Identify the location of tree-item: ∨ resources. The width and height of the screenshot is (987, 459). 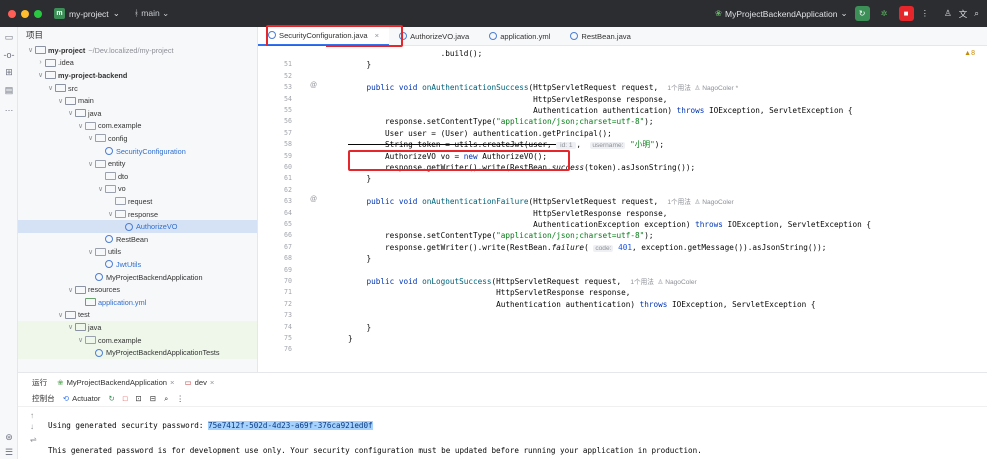
(137, 289).